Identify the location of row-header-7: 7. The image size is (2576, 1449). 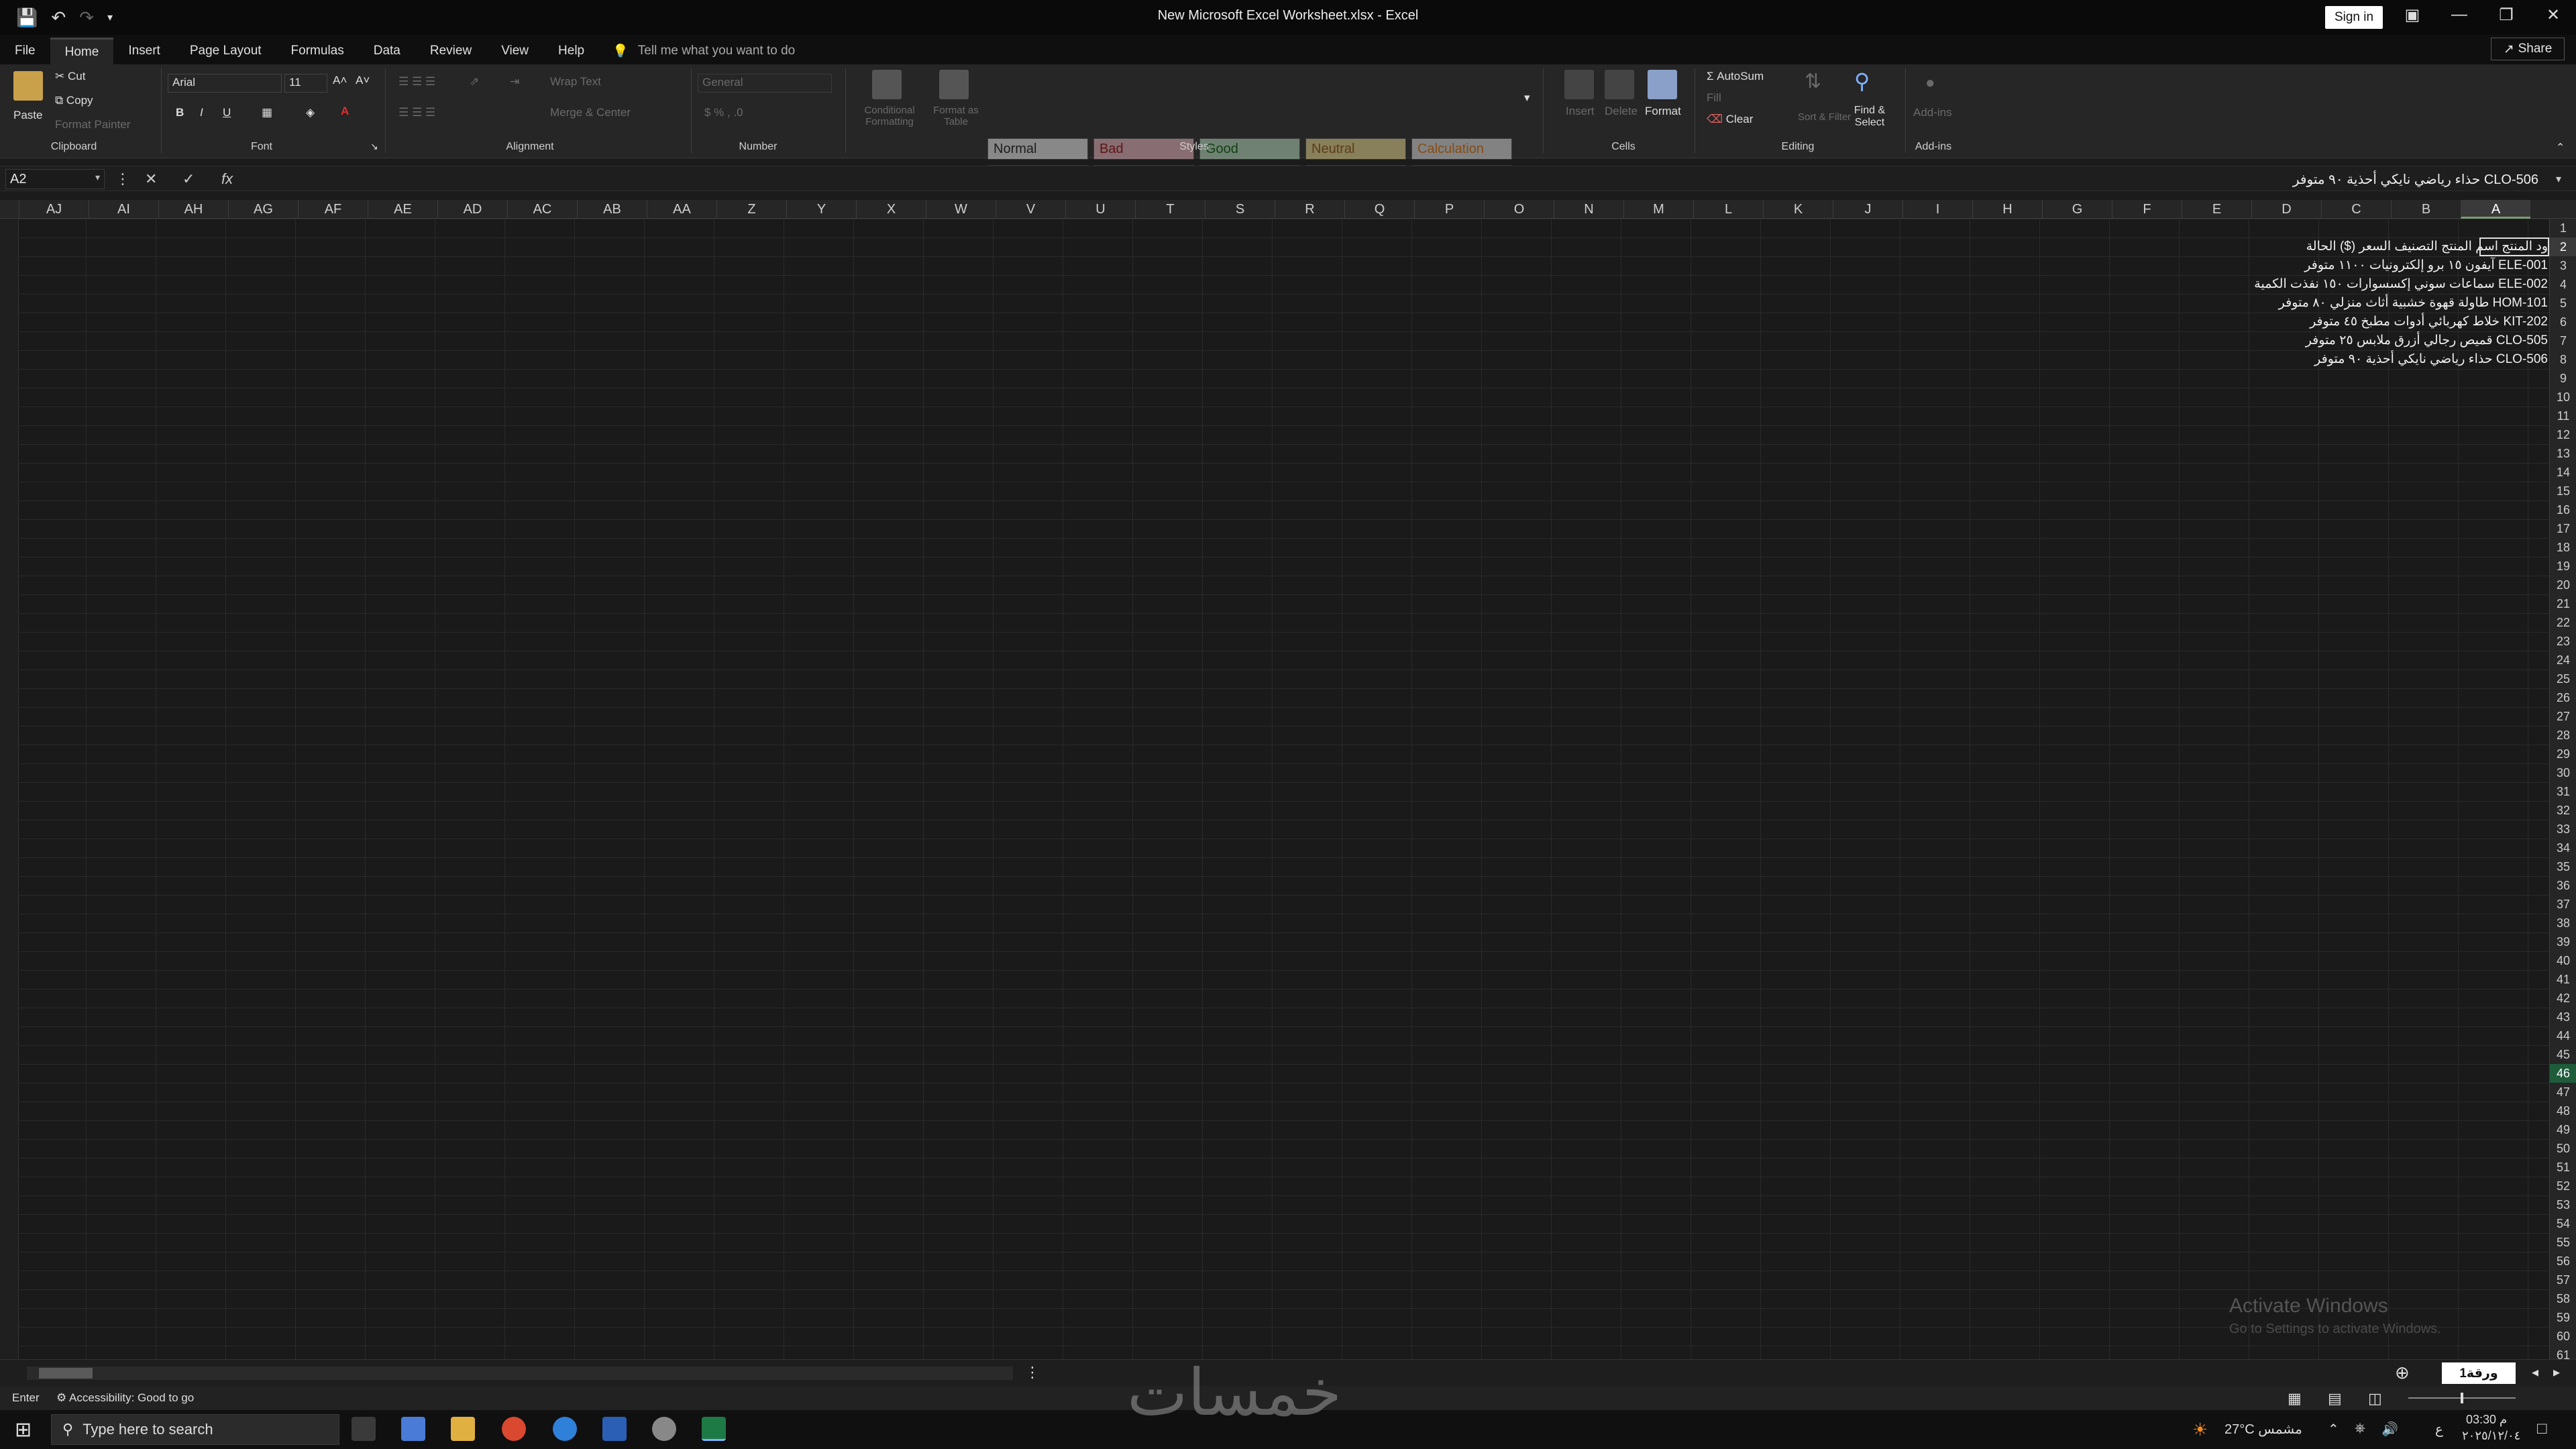
(2563, 340).